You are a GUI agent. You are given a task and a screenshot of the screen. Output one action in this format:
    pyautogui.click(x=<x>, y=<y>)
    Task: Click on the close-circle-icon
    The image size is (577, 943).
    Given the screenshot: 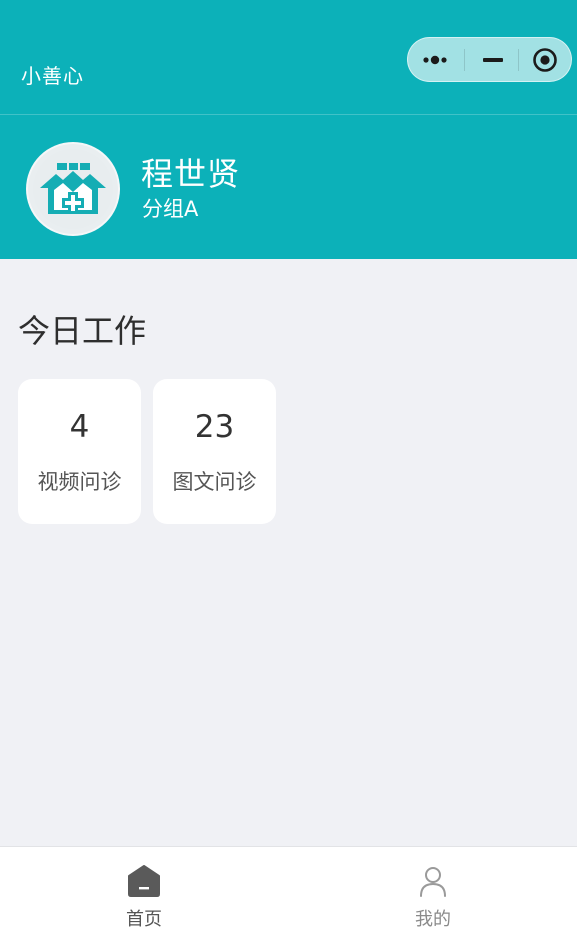 What is the action you would take?
    pyautogui.click(x=545, y=59)
    